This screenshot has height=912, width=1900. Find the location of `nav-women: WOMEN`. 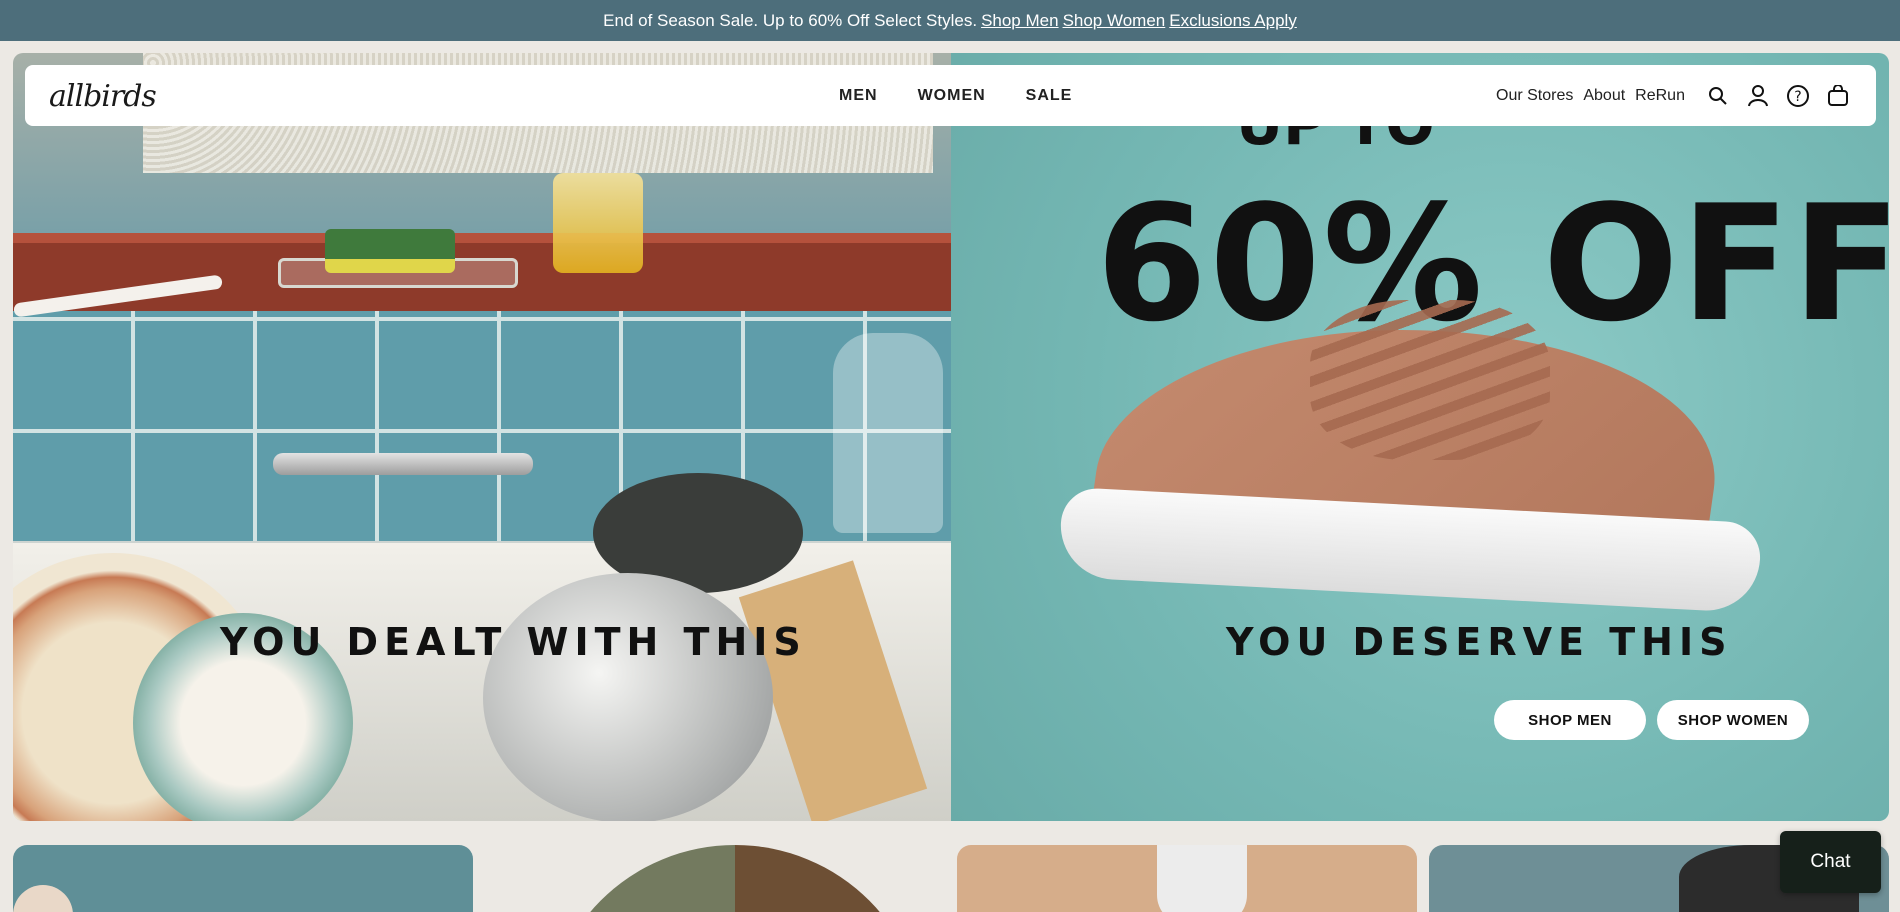

nav-women: WOMEN is located at coordinates (952, 96).